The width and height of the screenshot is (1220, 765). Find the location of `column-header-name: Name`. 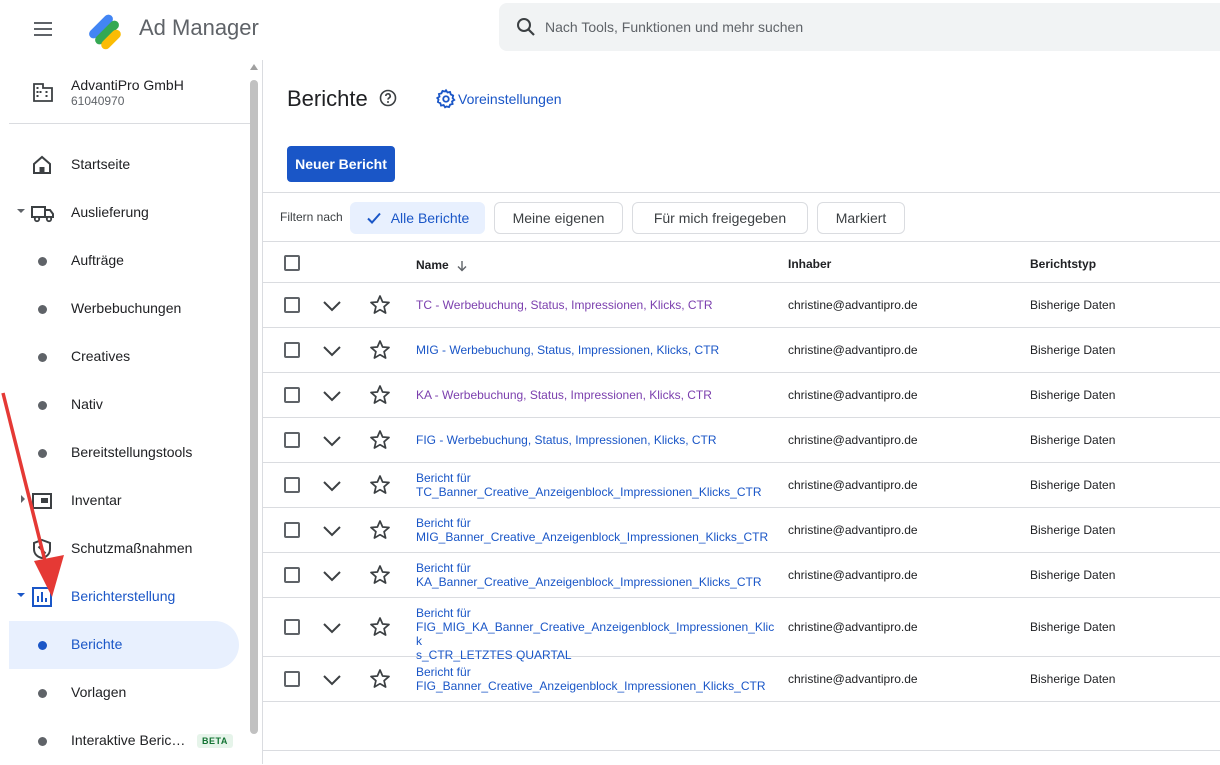

column-header-name: Name is located at coordinates (442, 265).